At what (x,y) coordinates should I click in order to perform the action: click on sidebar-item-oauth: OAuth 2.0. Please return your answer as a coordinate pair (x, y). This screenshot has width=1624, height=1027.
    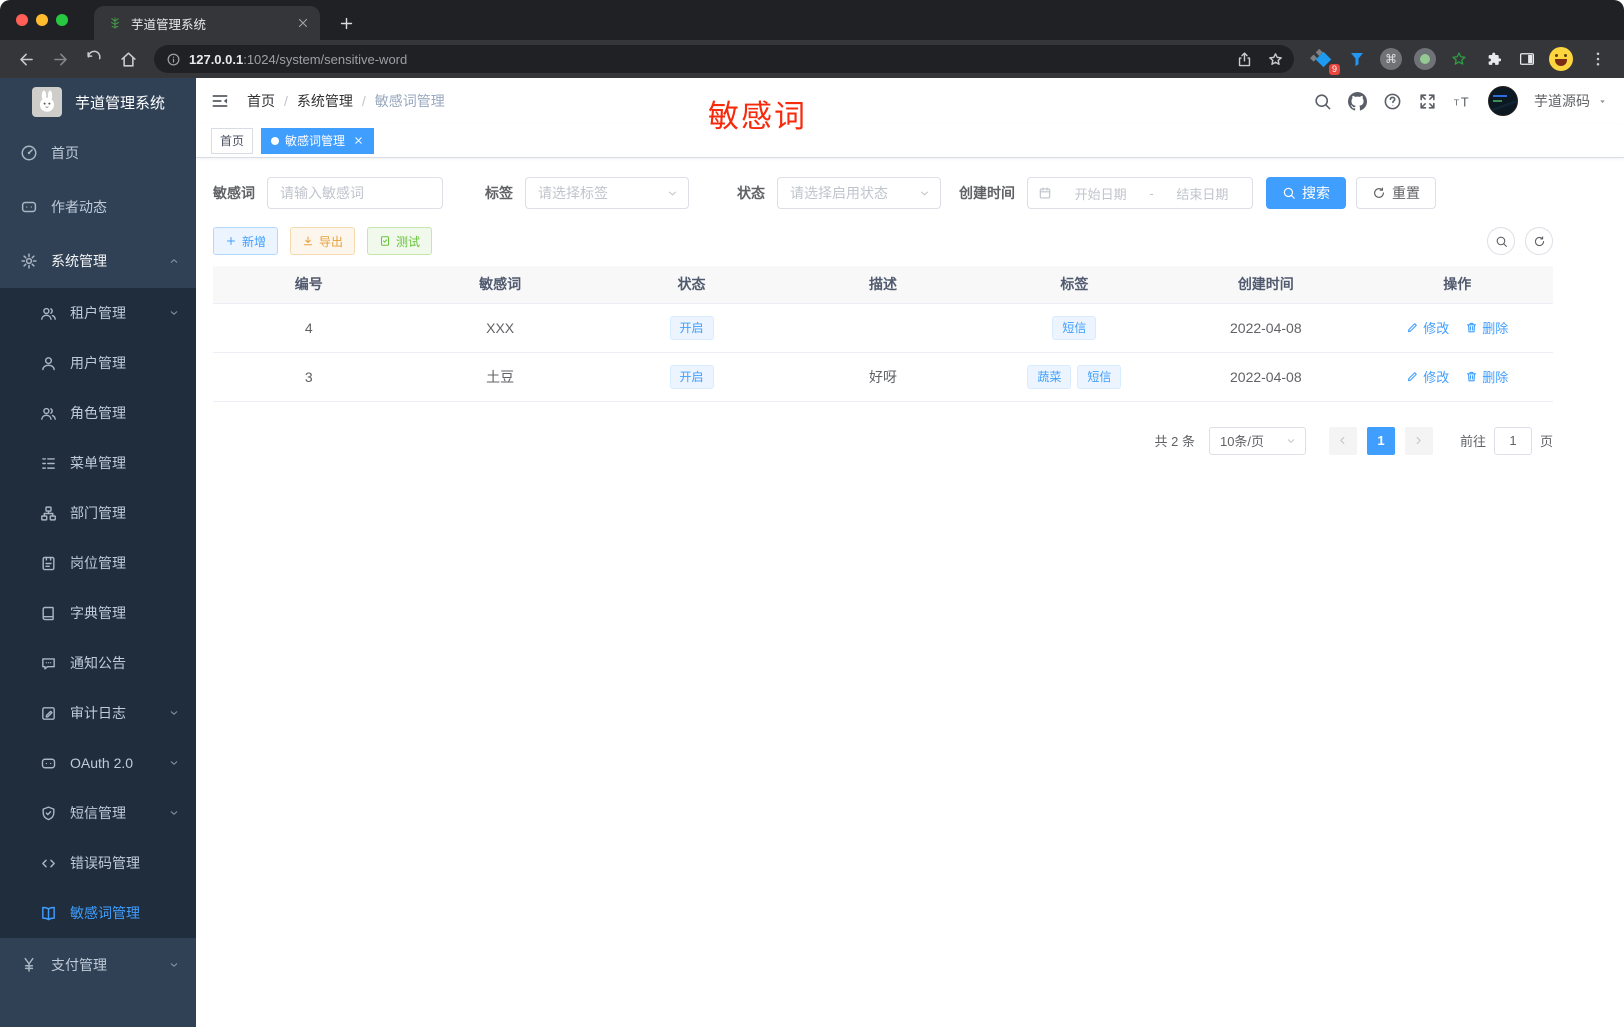
    Looking at the image, I should click on (98, 763).